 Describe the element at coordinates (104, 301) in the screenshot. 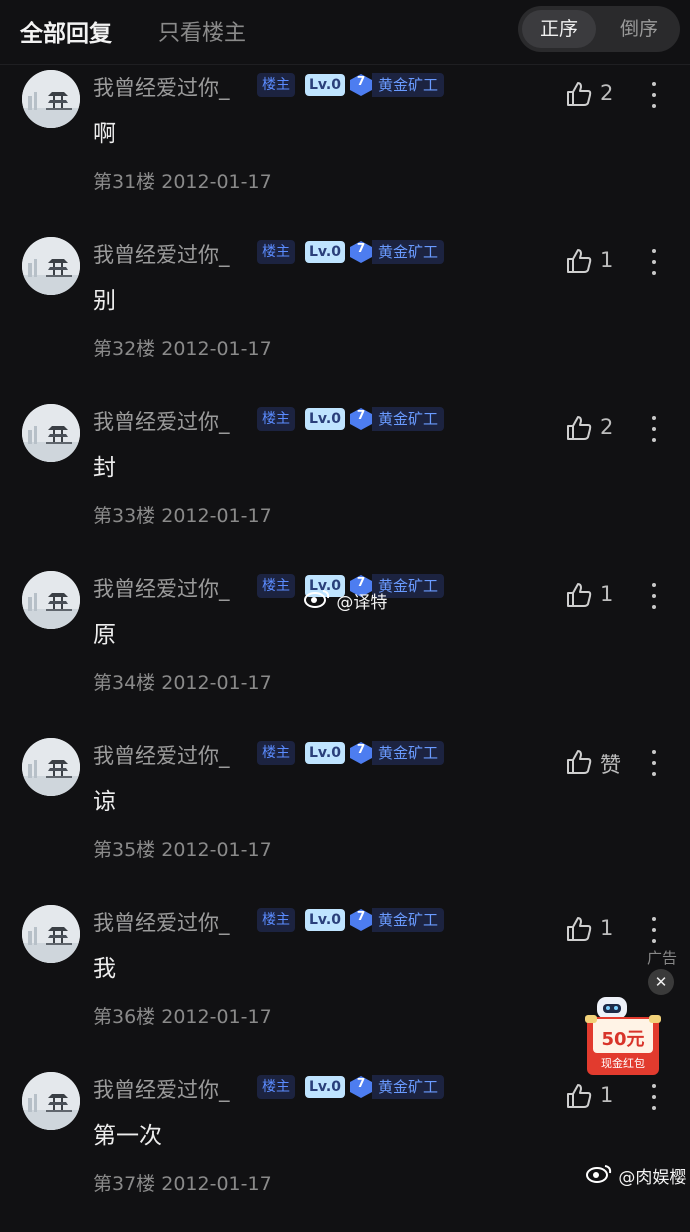

I see `reply-content: 别` at that location.